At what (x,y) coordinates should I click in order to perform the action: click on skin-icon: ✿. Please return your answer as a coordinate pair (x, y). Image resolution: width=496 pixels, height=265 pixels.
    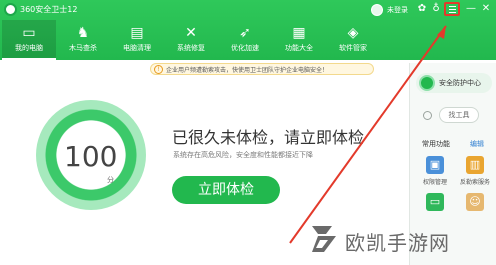
    Looking at the image, I should click on (422, 9).